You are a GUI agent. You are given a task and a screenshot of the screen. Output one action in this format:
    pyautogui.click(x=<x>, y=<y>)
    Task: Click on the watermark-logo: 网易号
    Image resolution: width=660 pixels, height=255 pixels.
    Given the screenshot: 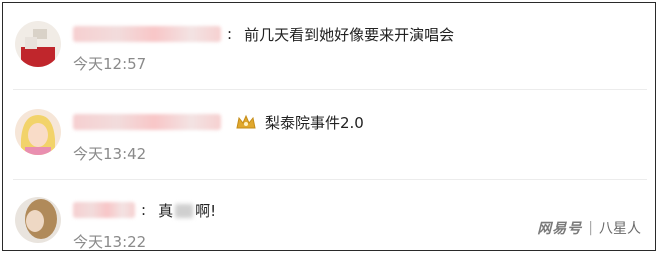 What is the action you would take?
    pyautogui.click(x=560, y=229)
    